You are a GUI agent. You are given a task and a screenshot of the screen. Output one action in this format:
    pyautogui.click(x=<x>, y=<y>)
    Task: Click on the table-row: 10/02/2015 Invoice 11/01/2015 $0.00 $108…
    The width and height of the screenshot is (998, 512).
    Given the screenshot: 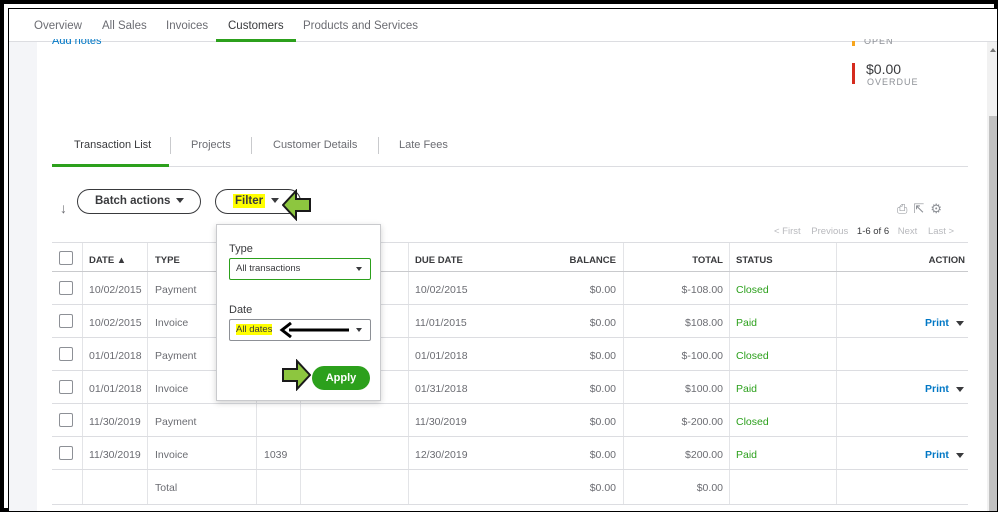 What is the action you would take?
    pyautogui.click(x=510, y=321)
    